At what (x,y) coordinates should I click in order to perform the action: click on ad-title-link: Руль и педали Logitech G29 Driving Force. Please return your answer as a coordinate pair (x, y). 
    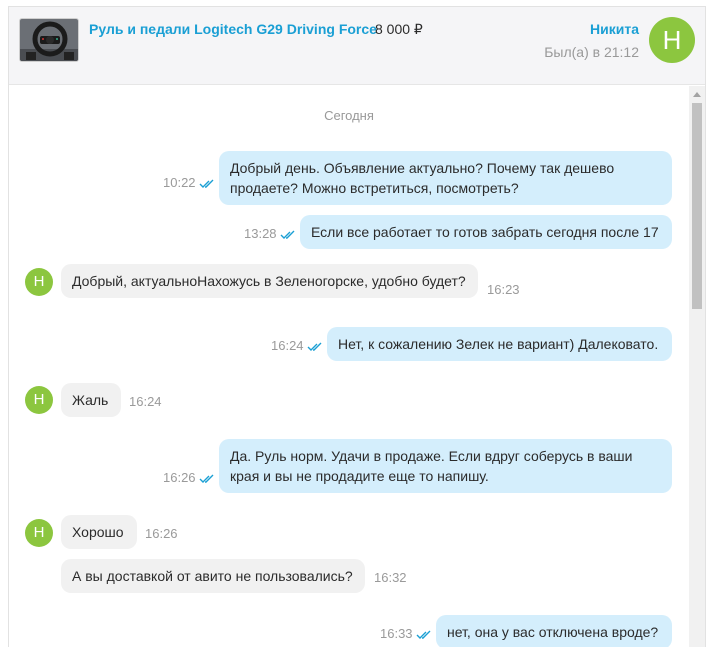
    Looking at the image, I should click on (233, 29).